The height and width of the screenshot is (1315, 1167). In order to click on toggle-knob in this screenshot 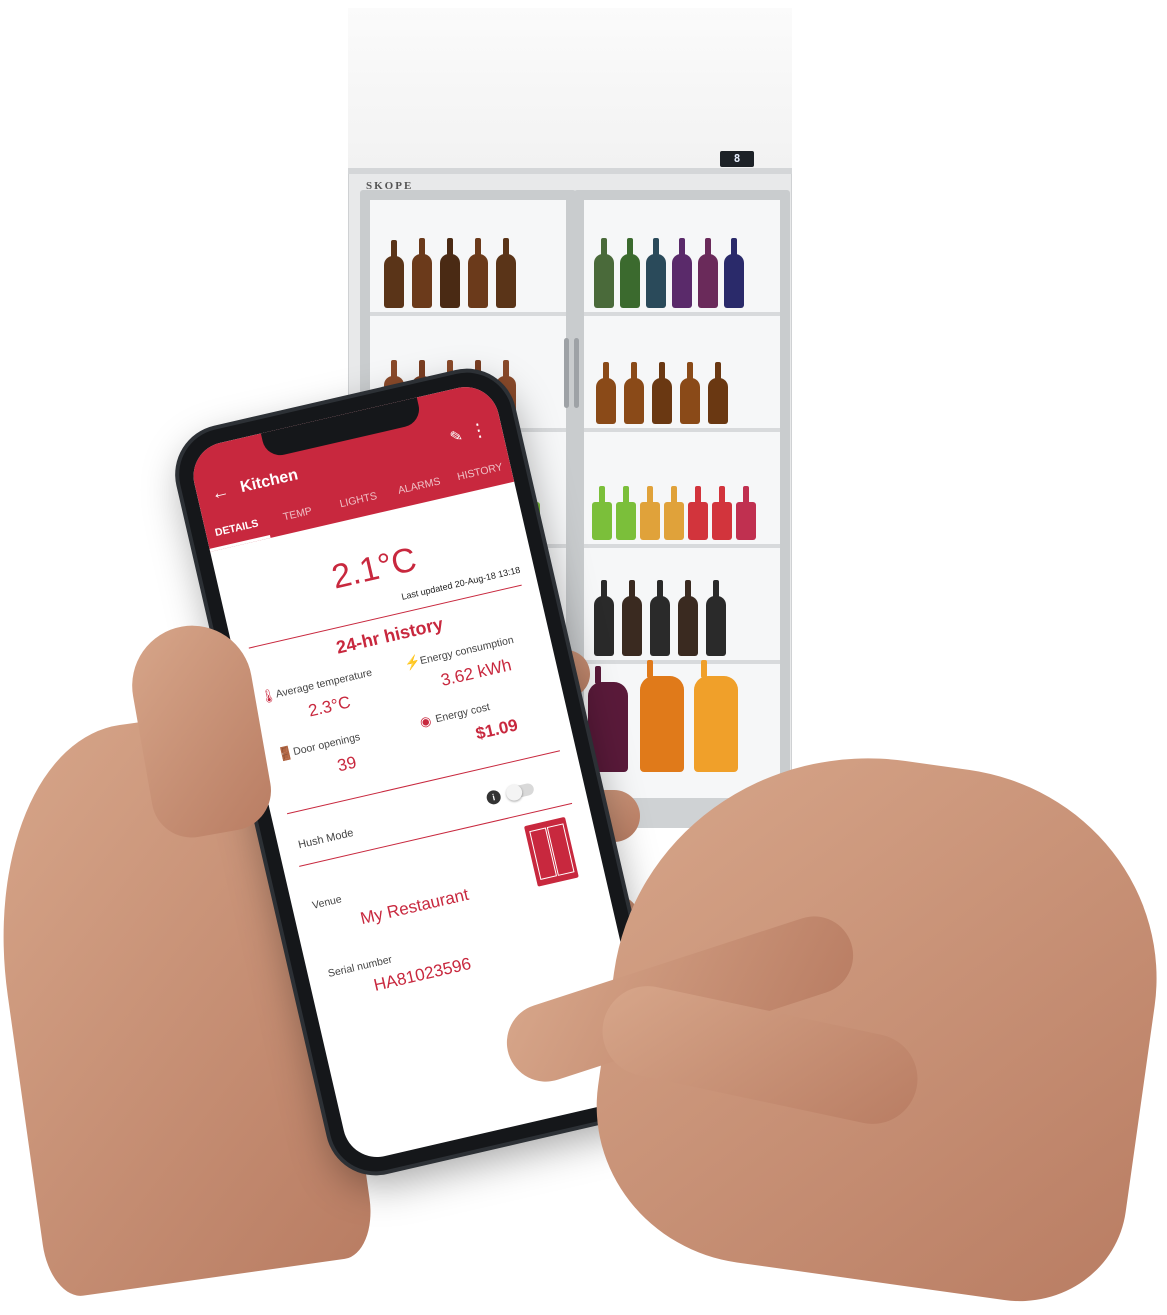, I will do `click(514, 793)`.